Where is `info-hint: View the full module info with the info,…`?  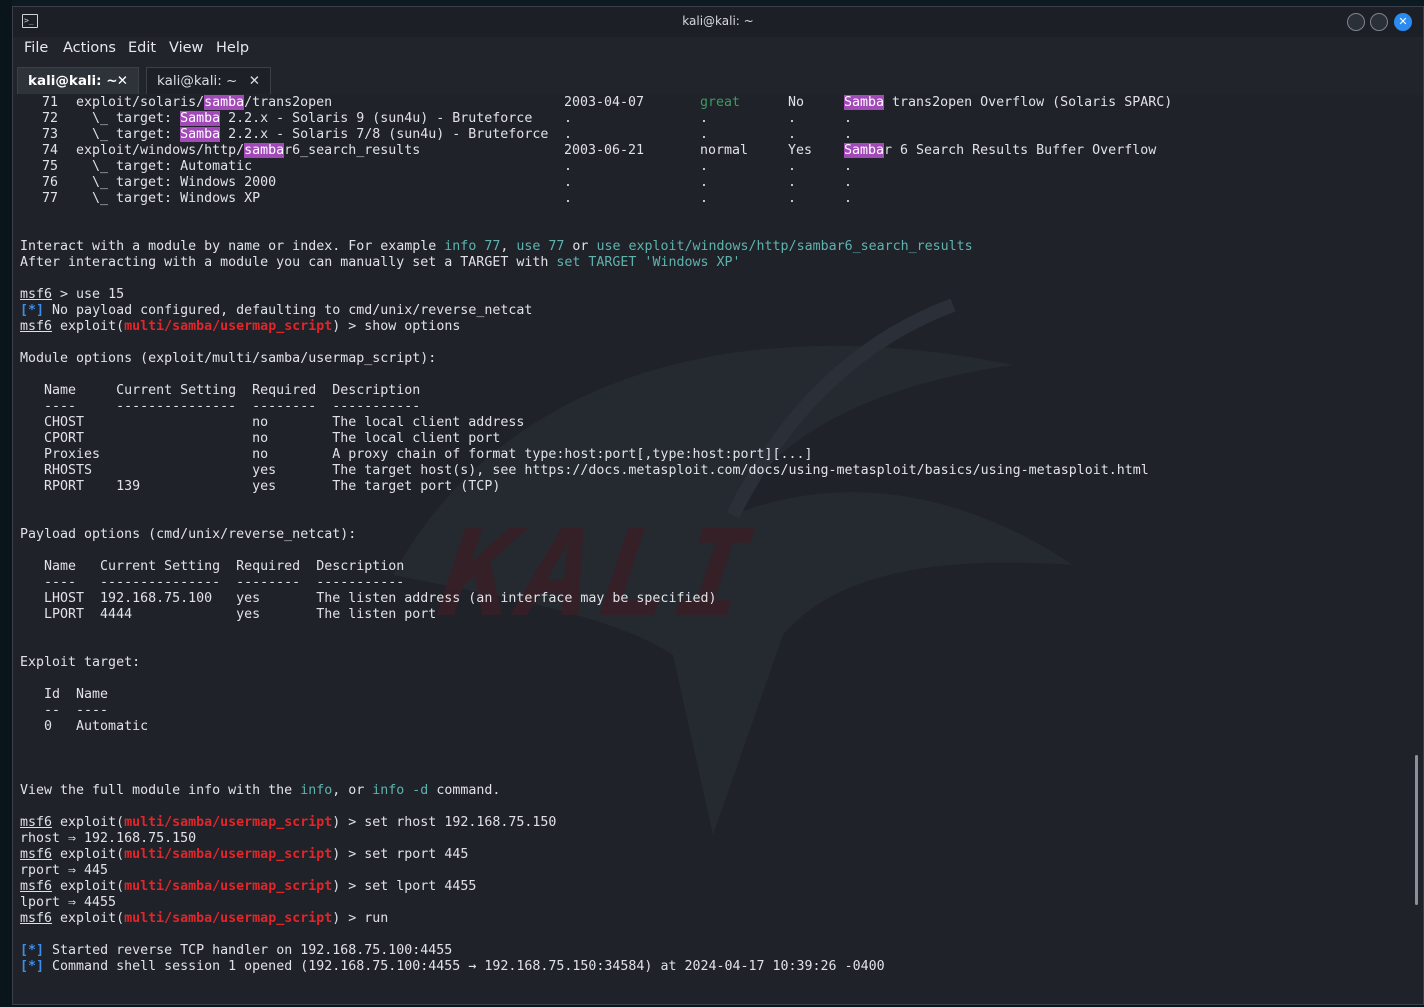
info-hint: View the full module info with the info,… is located at coordinates (260, 790).